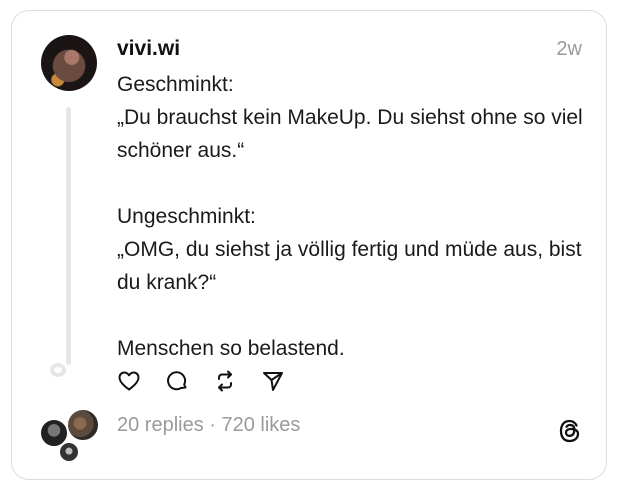 This screenshot has width=620, height=490. I want to click on threads-logo-icon, so click(570, 431).